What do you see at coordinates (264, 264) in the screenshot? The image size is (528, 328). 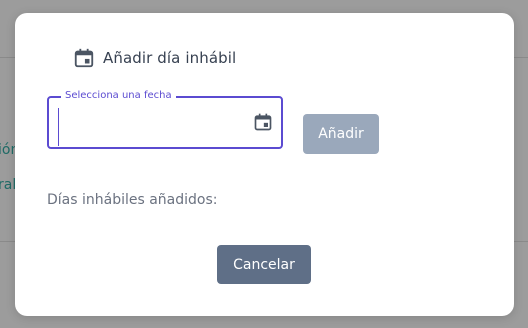 I see `cancel-button: Cancelar` at bounding box center [264, 264].